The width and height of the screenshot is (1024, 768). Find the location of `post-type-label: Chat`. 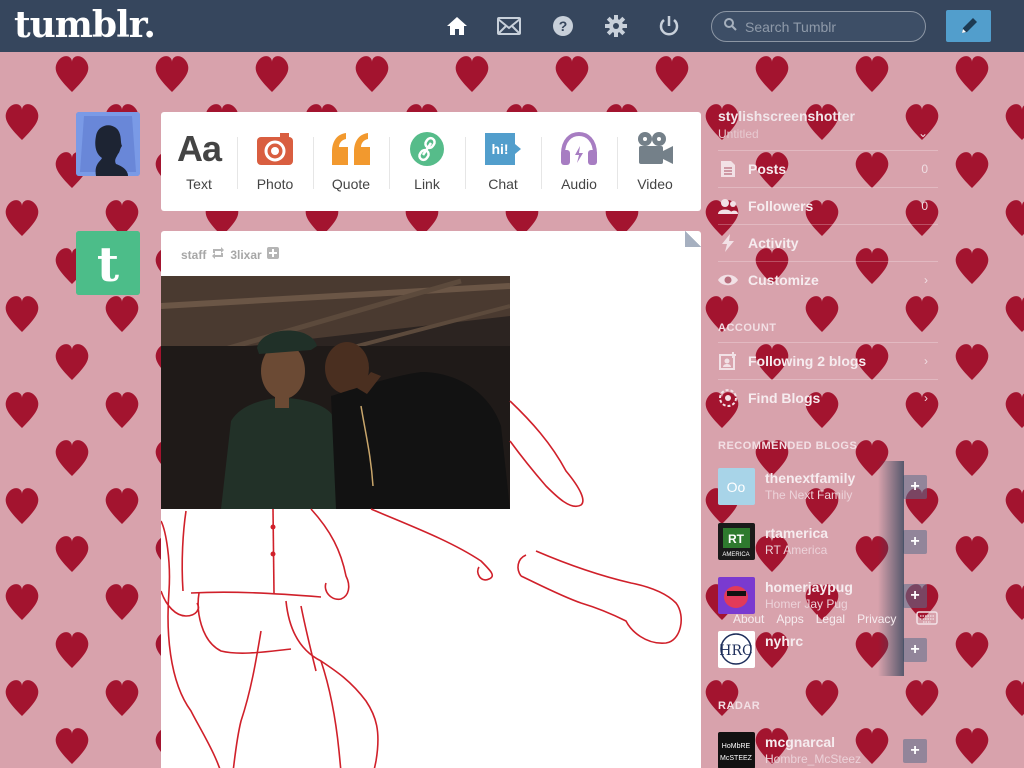

post-type-label: Chat is located at coordinates (503, 184).